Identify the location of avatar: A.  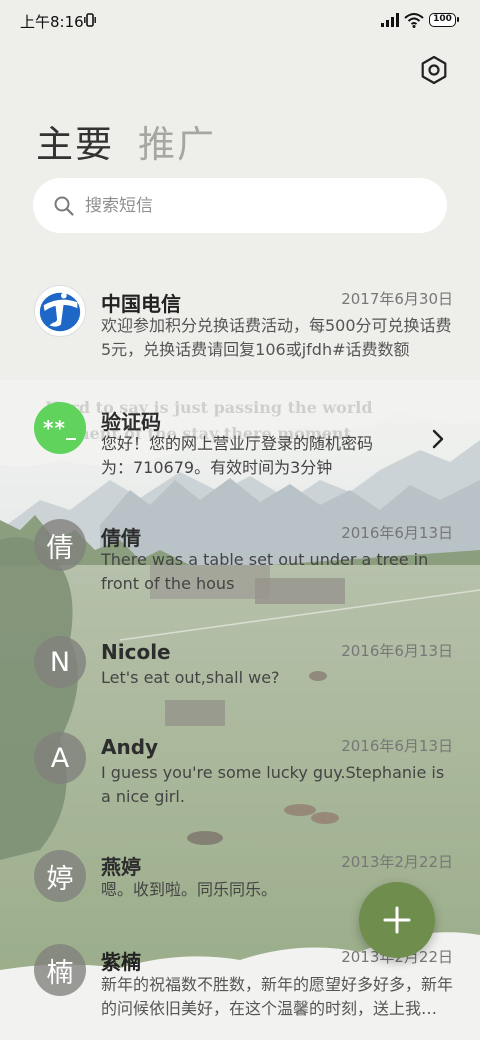
(60, 758).